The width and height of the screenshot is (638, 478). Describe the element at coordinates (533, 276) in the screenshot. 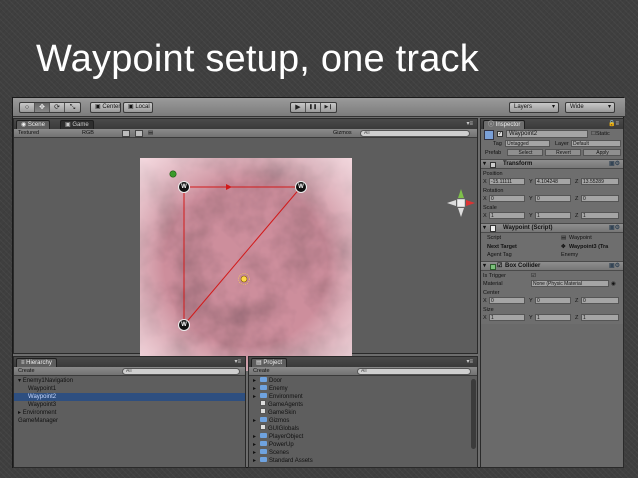

I see `is-trigger-checkbox: ☑` at that location.